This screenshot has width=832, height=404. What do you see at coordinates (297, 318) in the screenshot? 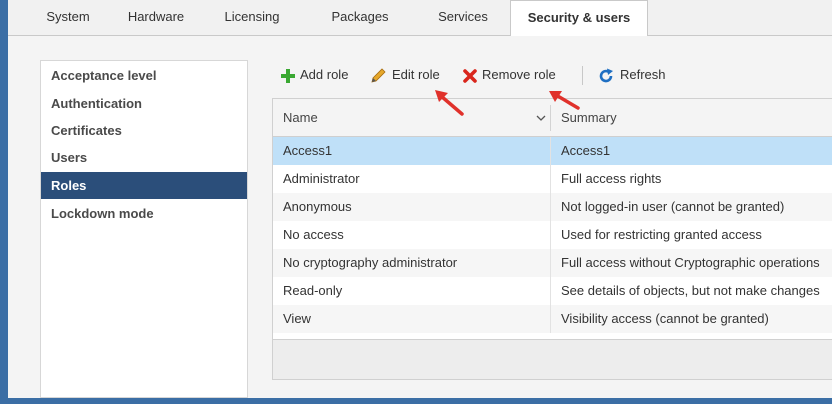
I see `role-name: View` at bounding box center [297, 318].